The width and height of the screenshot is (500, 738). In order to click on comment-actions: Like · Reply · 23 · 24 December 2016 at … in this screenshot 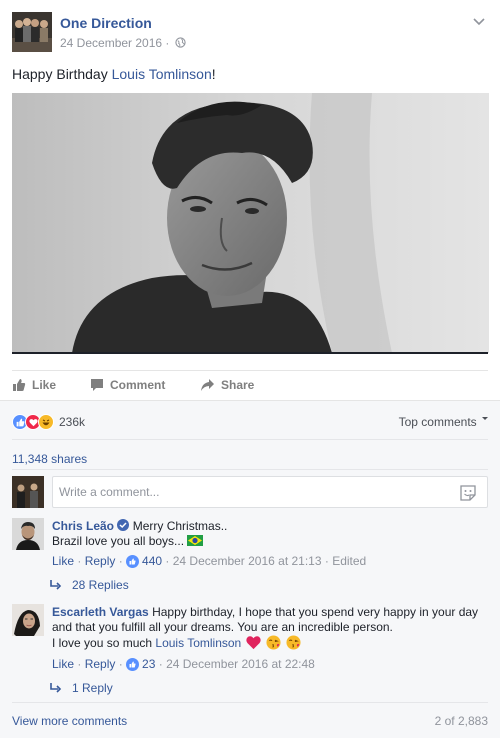, I will do `click(183, 664)`.